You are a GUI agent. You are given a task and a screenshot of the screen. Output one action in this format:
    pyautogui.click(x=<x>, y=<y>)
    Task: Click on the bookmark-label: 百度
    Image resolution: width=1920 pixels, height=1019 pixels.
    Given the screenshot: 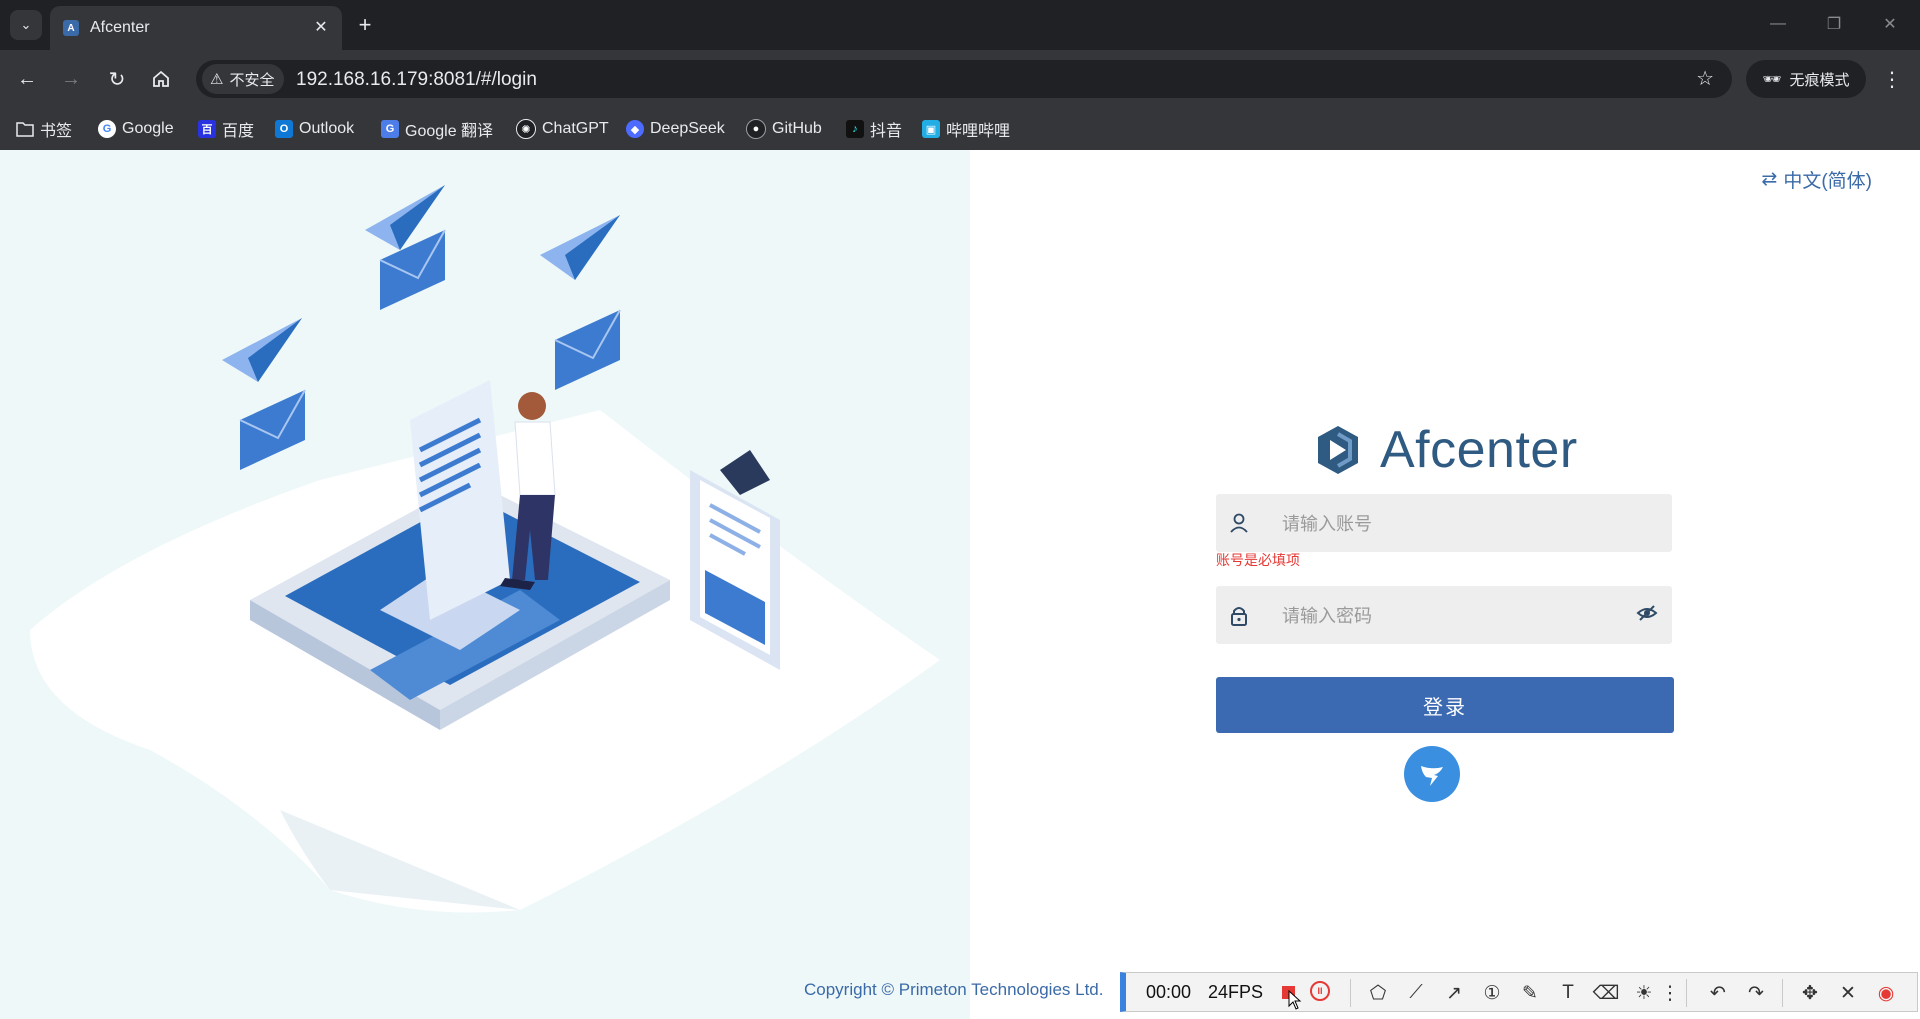 What is the action you would take?
    pyautogui.click(x=238, y=131)
    